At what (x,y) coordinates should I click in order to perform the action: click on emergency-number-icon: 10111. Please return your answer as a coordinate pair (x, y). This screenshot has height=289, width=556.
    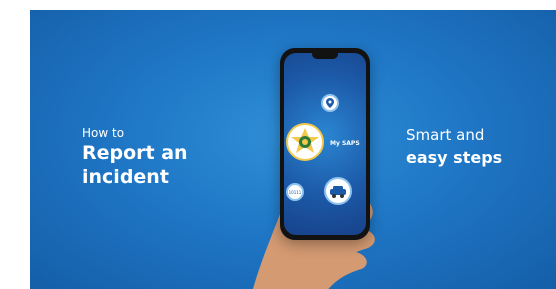
    Looking at the image, I should click on (295, 192).